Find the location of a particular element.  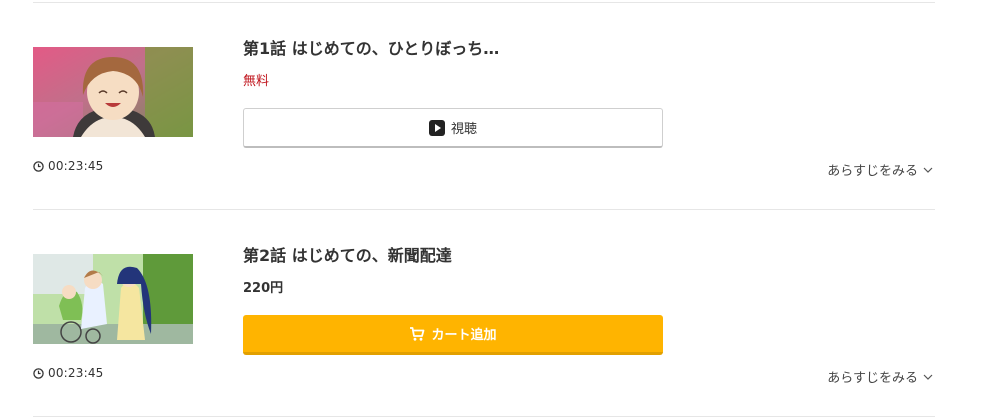

clock-icon is located at coordinates (38, 373).